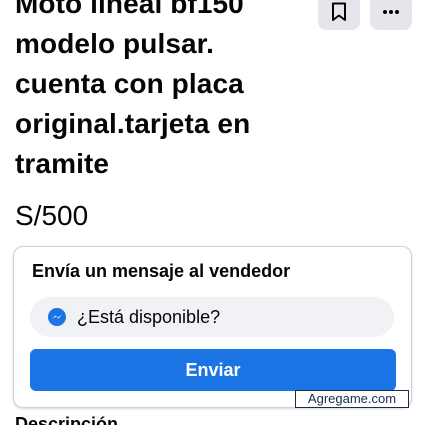  I want to click on more-options-button, so click(391, 15).